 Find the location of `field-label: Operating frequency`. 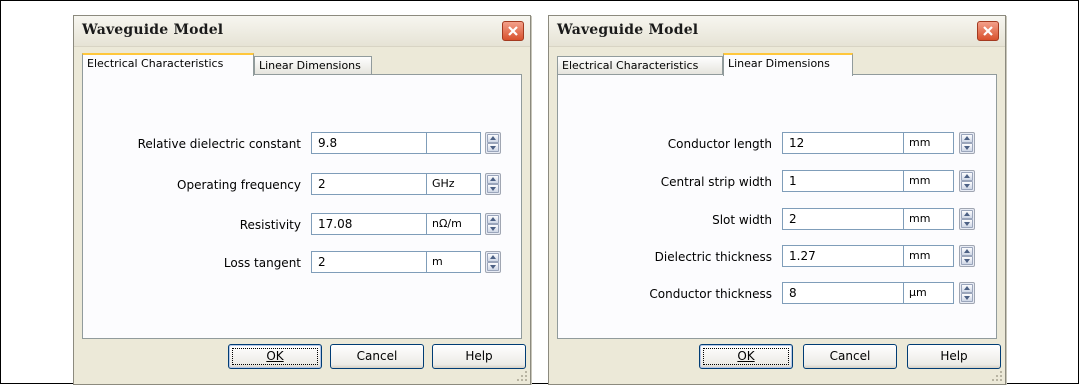

field-label: Operating frequency is located at coordinates (239, 185).